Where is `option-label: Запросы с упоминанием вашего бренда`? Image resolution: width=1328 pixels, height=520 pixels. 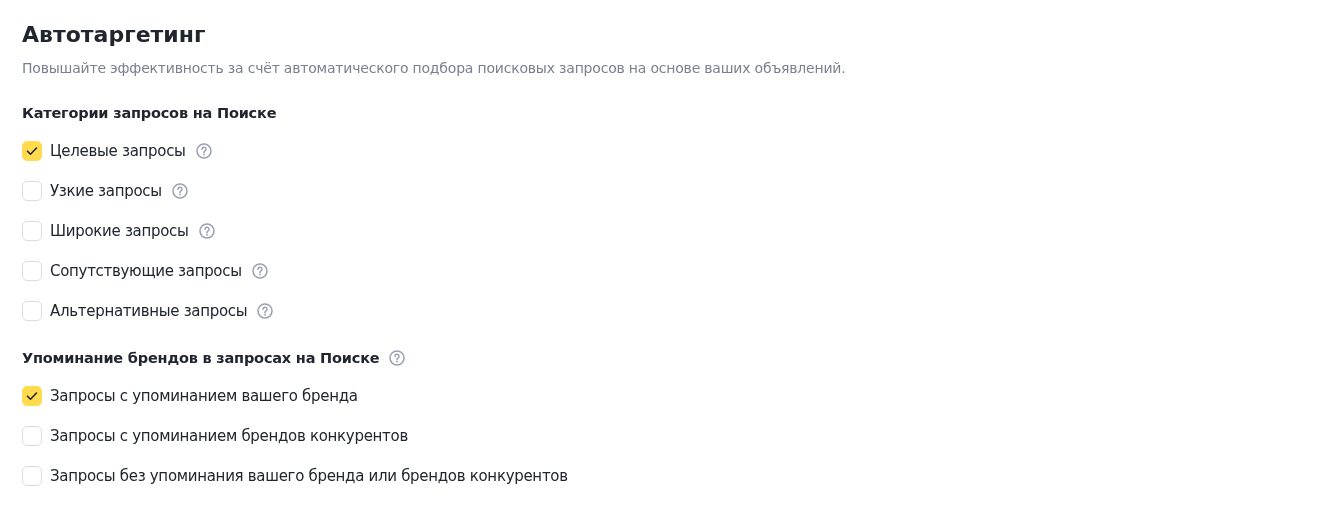 option-label: Запросы с упоминанием вашего бренда is located at coordinates (204, 396).